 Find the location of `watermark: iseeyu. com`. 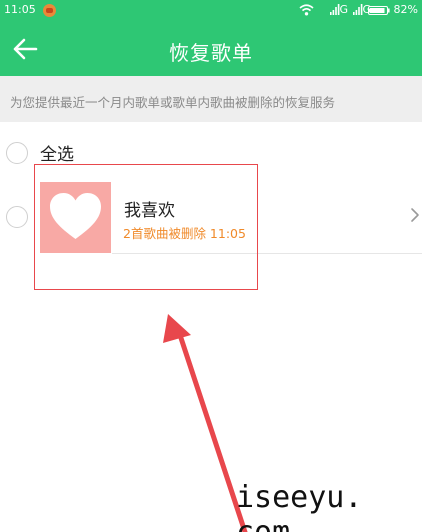

watermark: iseeyu. com is located at coordinates (299, 506).